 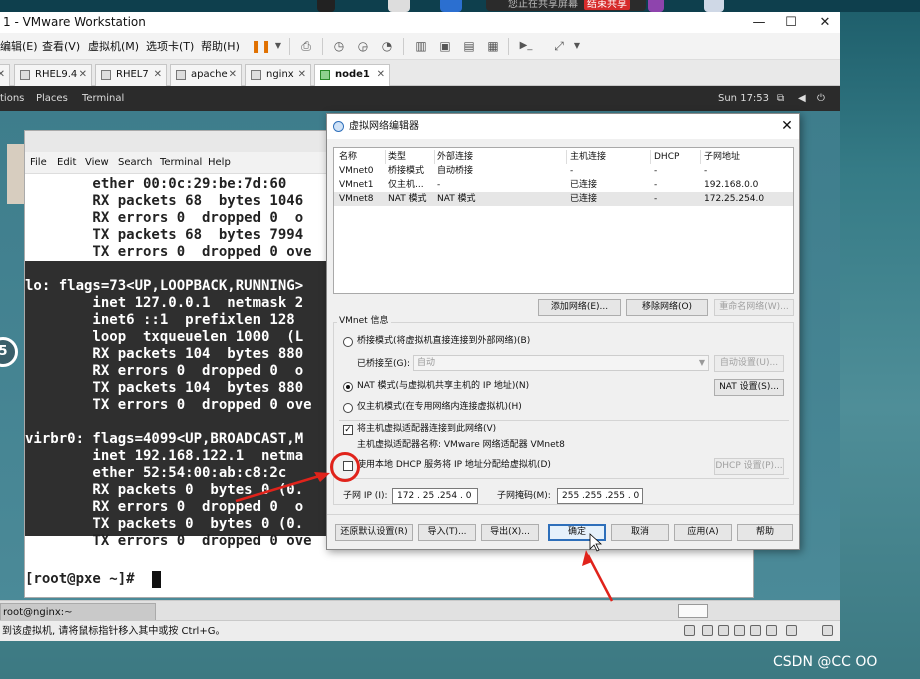 I want to click on annotation-arrows, so click(x=424, y=537).